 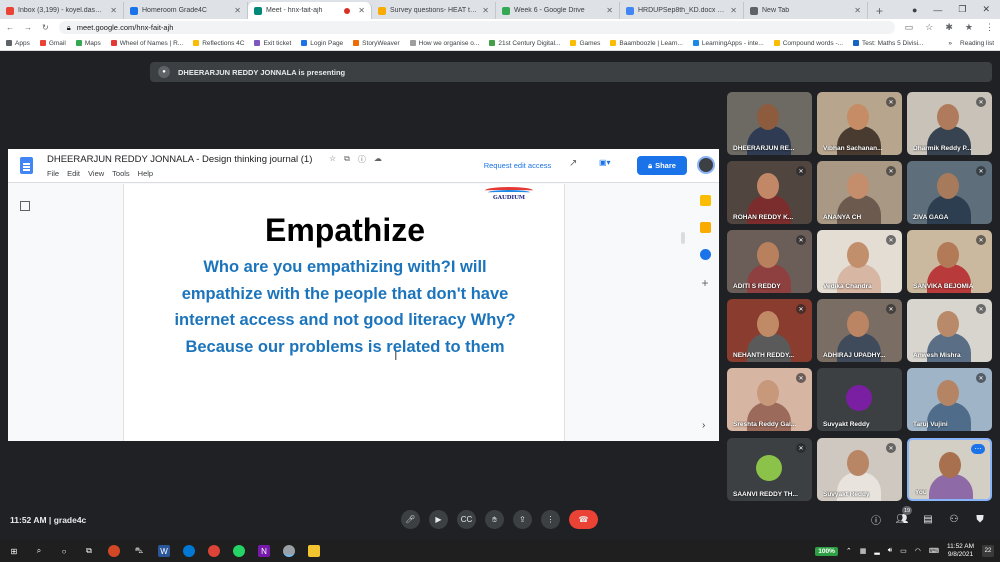 I want to click on participant-tile: ✕ ANANYA CH, so click(x=859, y=192).